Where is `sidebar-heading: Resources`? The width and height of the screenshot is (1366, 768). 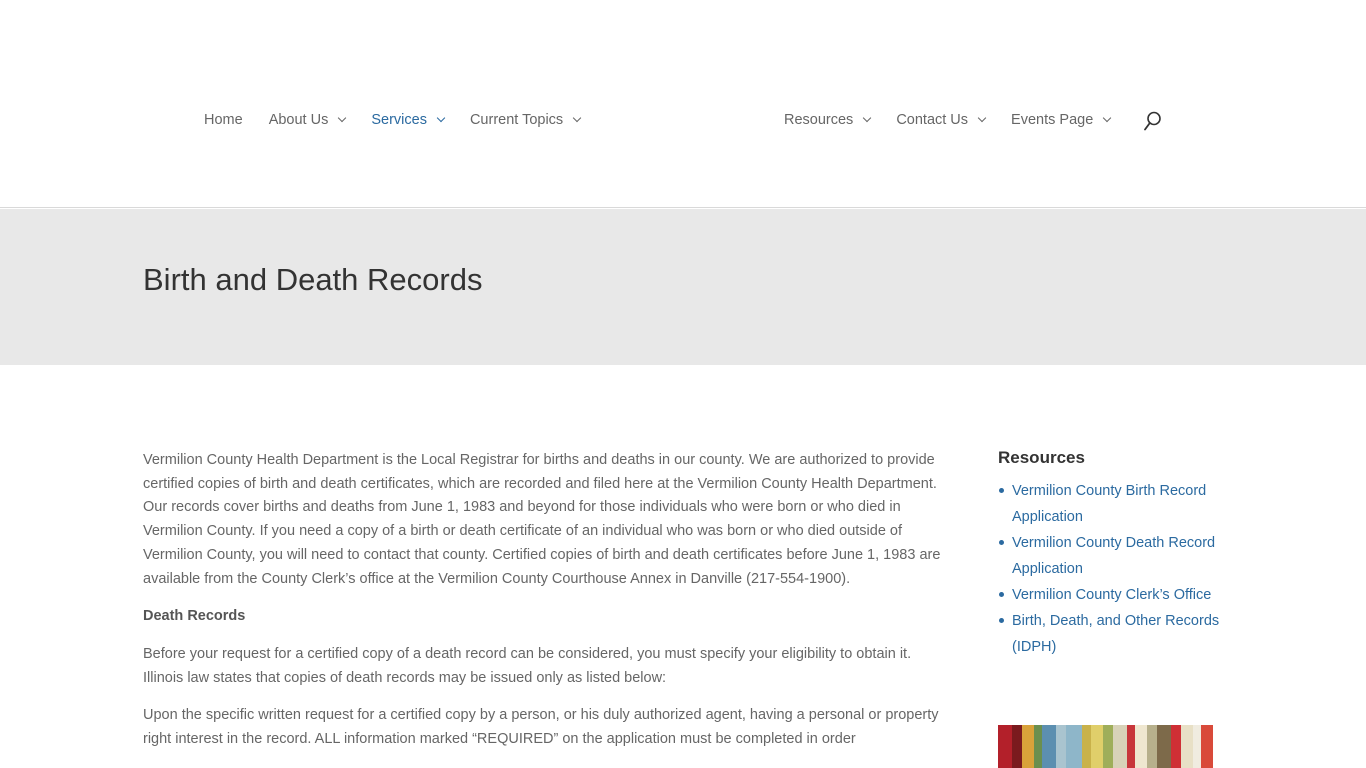
sidebar-heading: Resources is located at coordinates (1041, 457).